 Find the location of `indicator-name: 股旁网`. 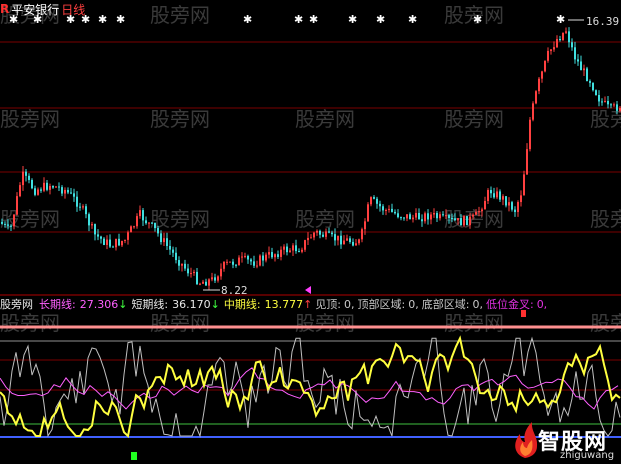

indicator-name: 股旁网 is located at coordinates (16, 304).